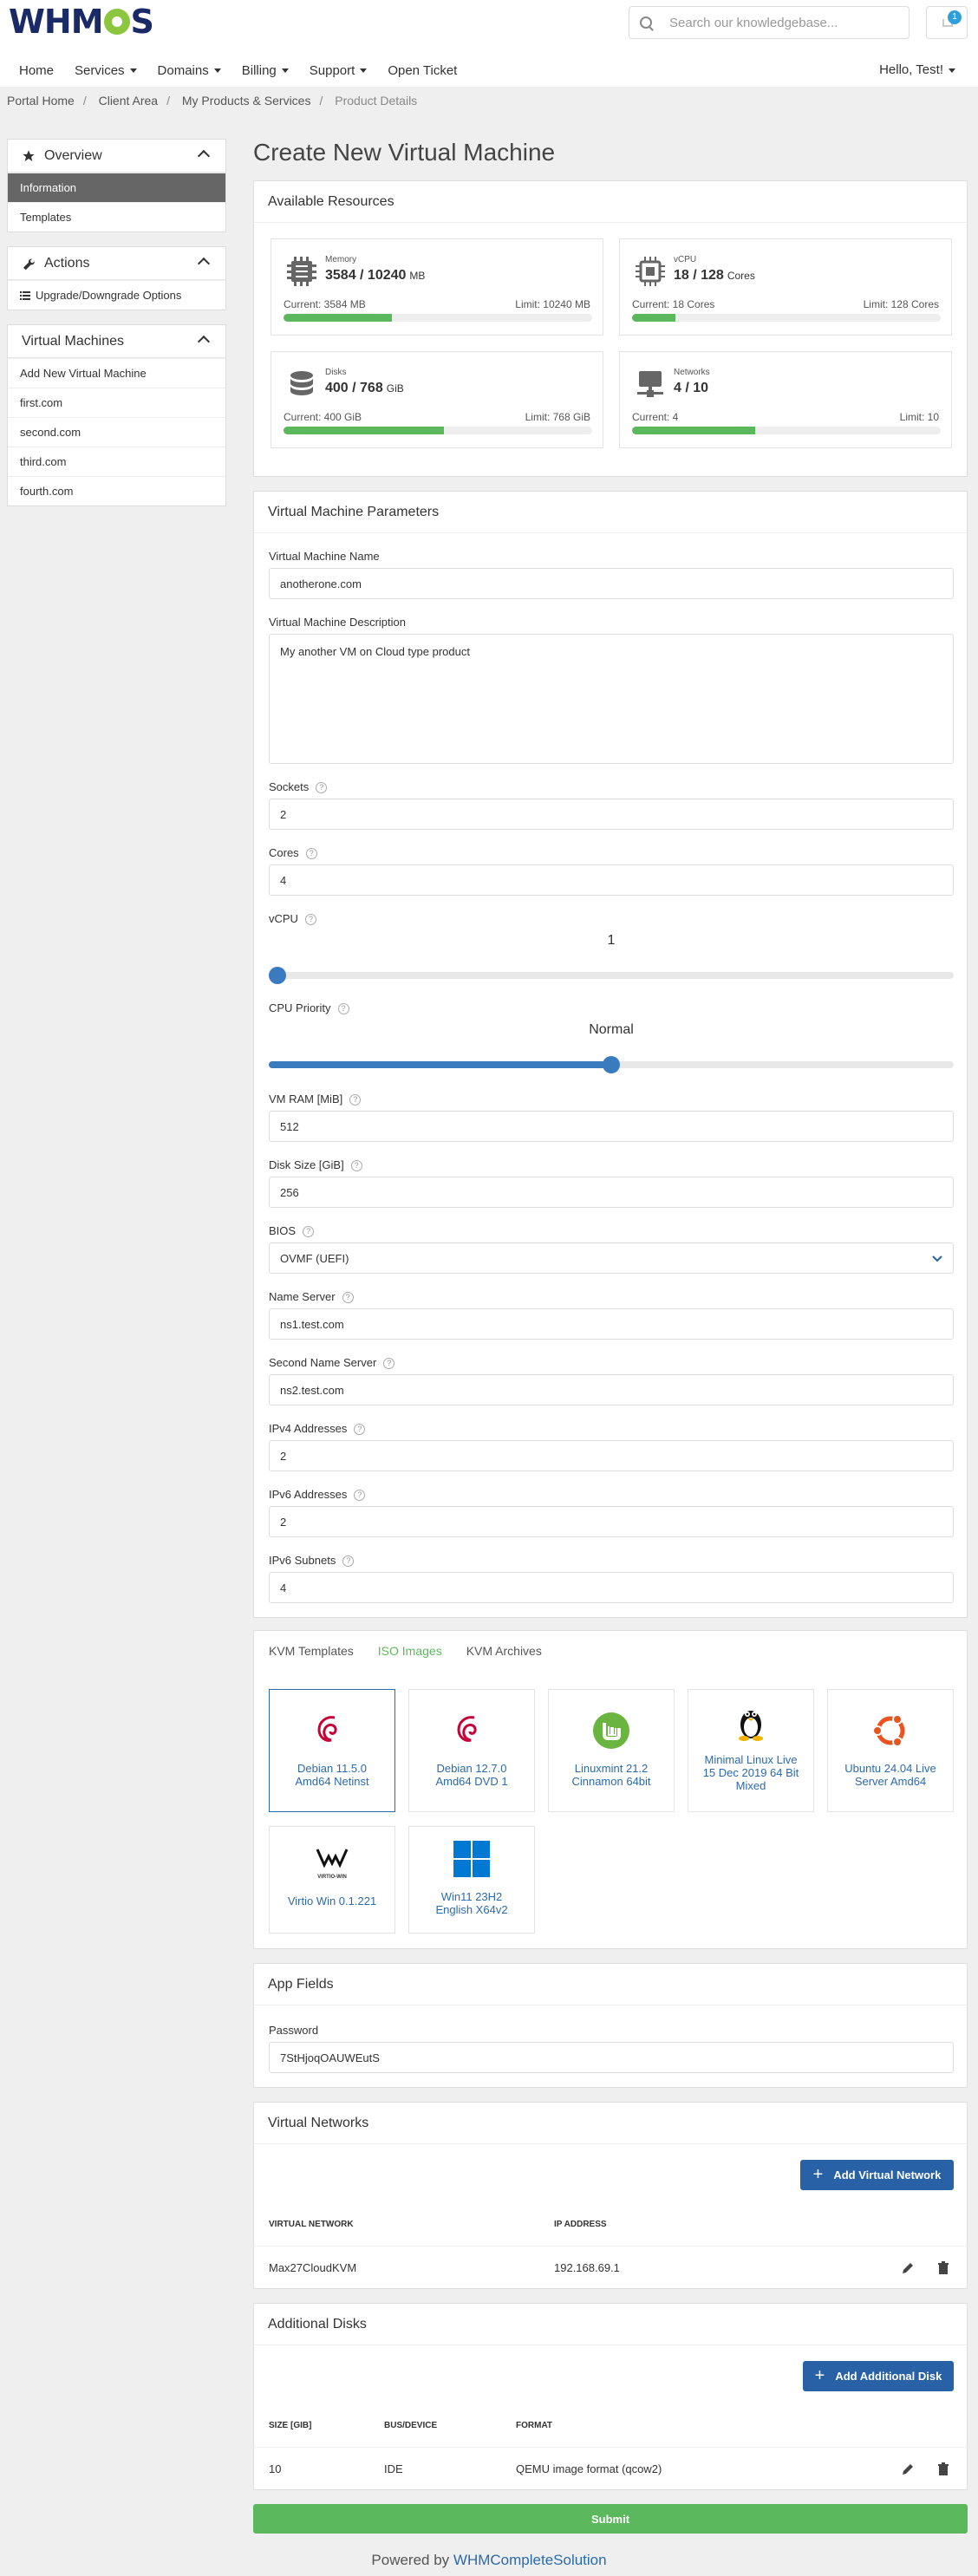 The width and height of the screenshot is (978, 2576). I want to click on sidebar-actions-header: Actions, so click(116, 263).